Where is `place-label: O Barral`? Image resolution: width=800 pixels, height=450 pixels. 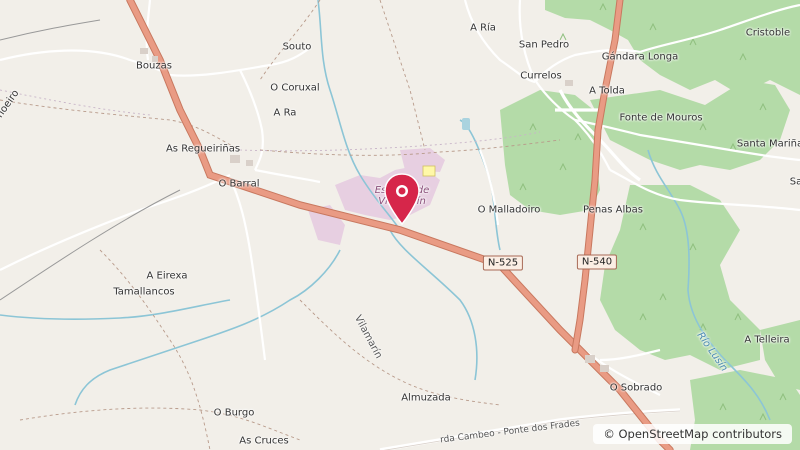 place-label: O Barral is located at coordinates (239, 184).